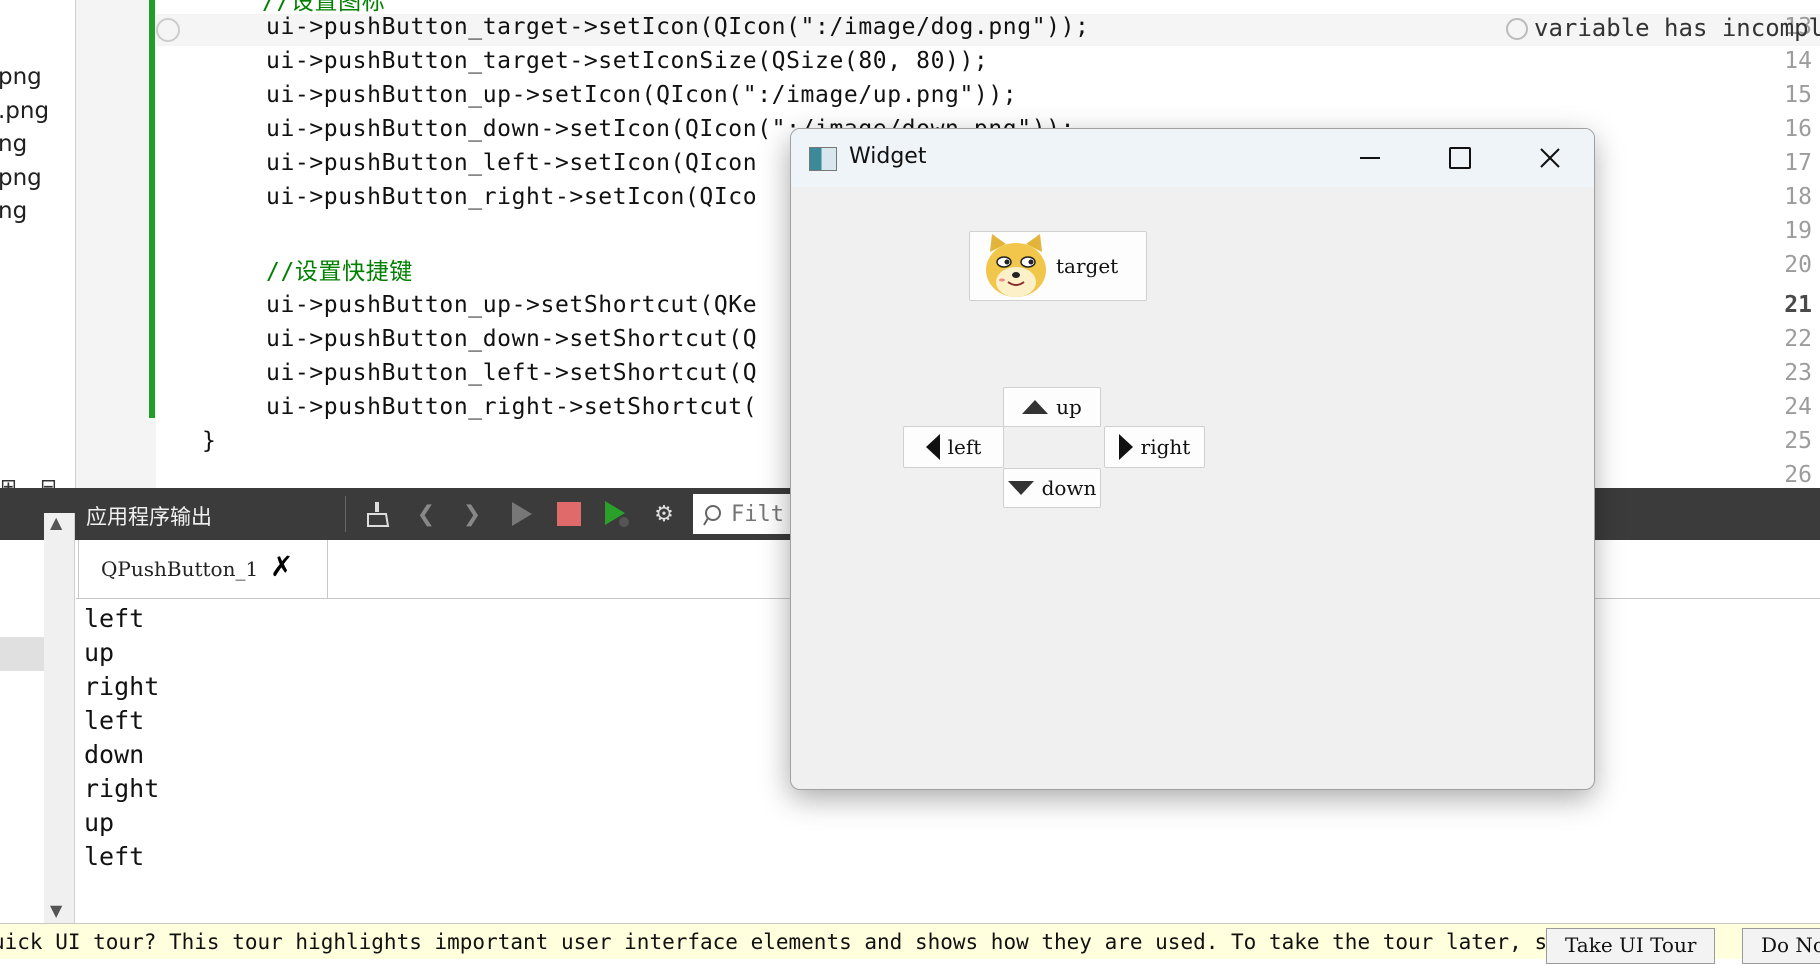  I want to click on breakpoint-marker-icon, so click(168, 30).